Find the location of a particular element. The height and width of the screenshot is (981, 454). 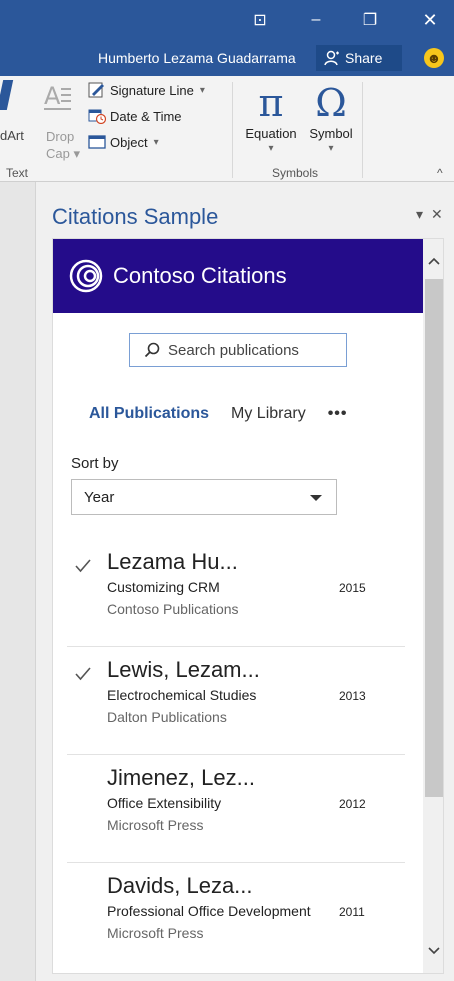

symbol-label: Symbol is located at coordinates (331, 133).